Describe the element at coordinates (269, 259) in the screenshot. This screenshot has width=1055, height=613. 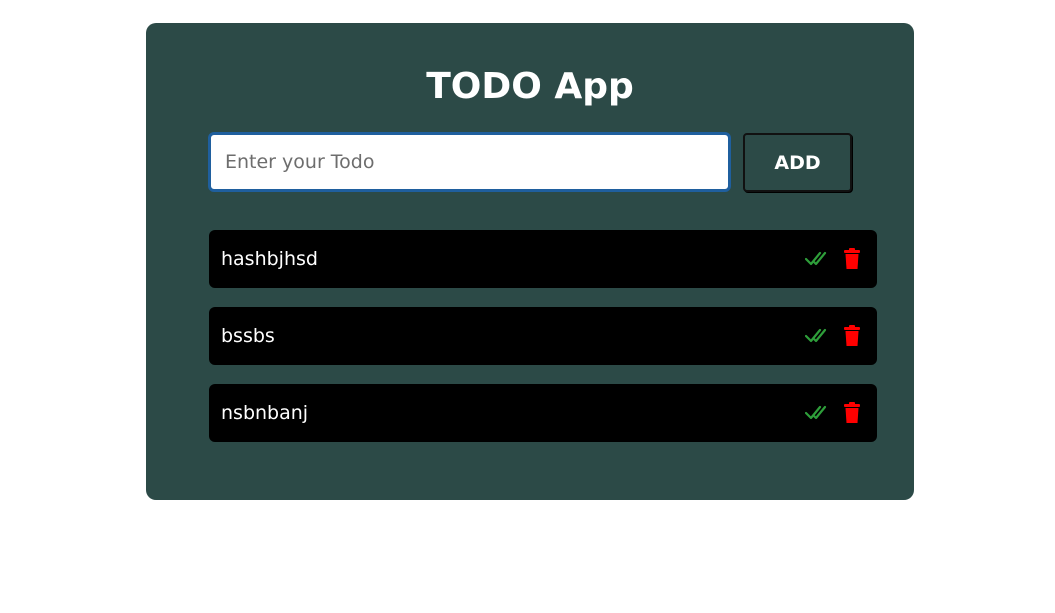
I see `todo-text: hashbjhsd` at that location.